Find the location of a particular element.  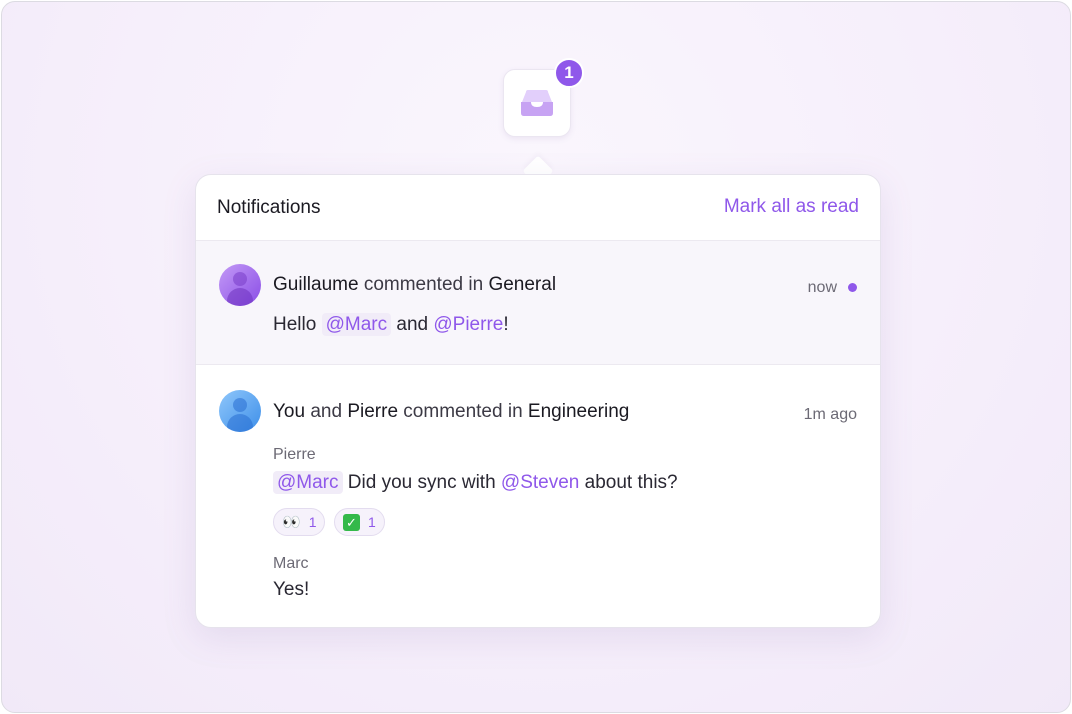

eyes-emoji-icon: 👀 is located at coordinates (291, 522).